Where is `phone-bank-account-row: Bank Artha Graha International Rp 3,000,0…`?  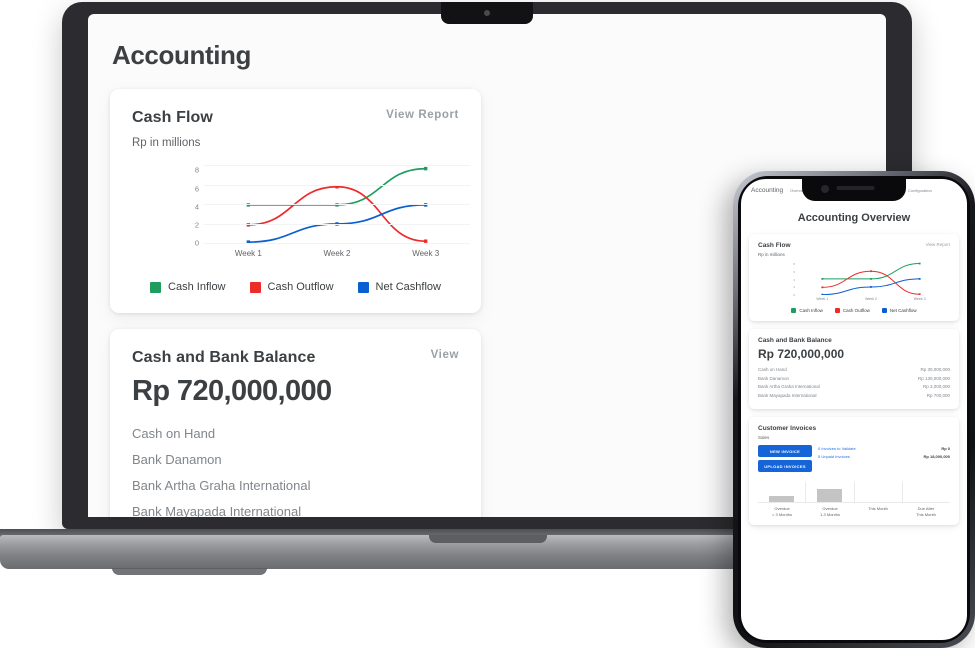 phone-bank-account-row: Bank Artha Graha International Rp 3,000,0… is located at coordinates (854, 386).